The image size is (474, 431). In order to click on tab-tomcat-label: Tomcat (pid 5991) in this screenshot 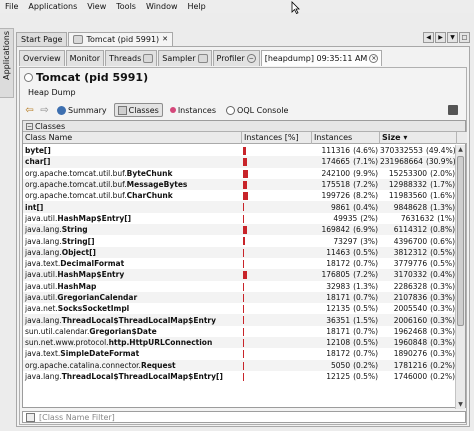, I will do `click(123, 39)`.